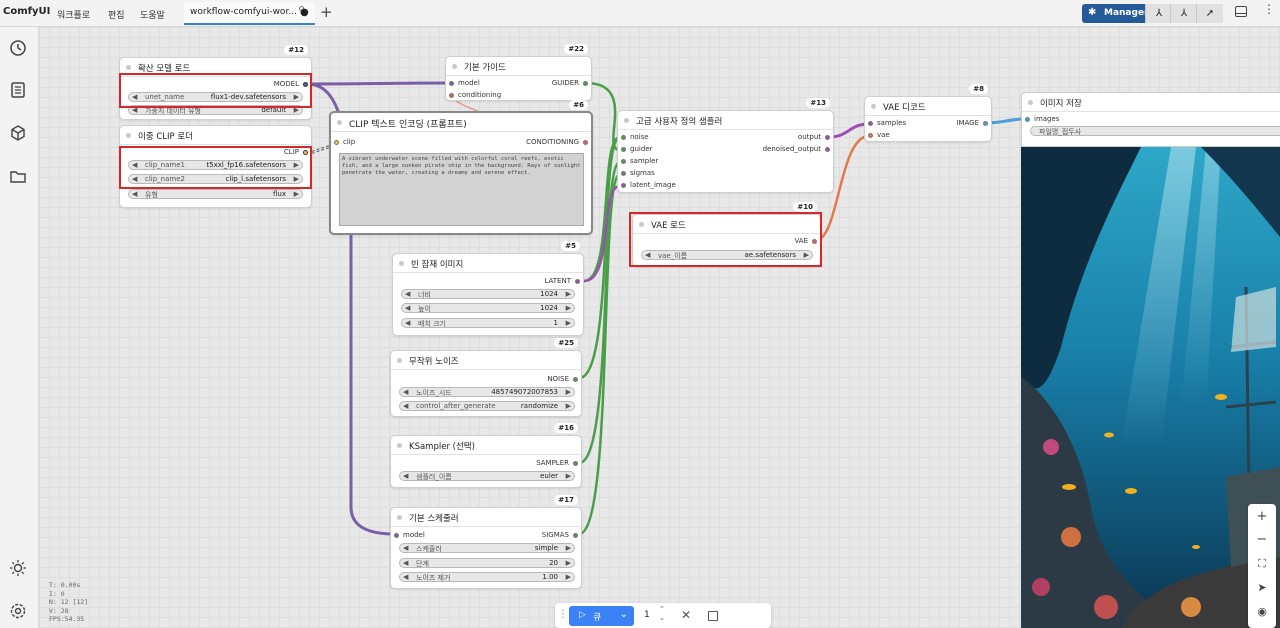  Describe the element at coordinates (326, 12) in the screenshot. I see `add-tab-button: +` at that location.